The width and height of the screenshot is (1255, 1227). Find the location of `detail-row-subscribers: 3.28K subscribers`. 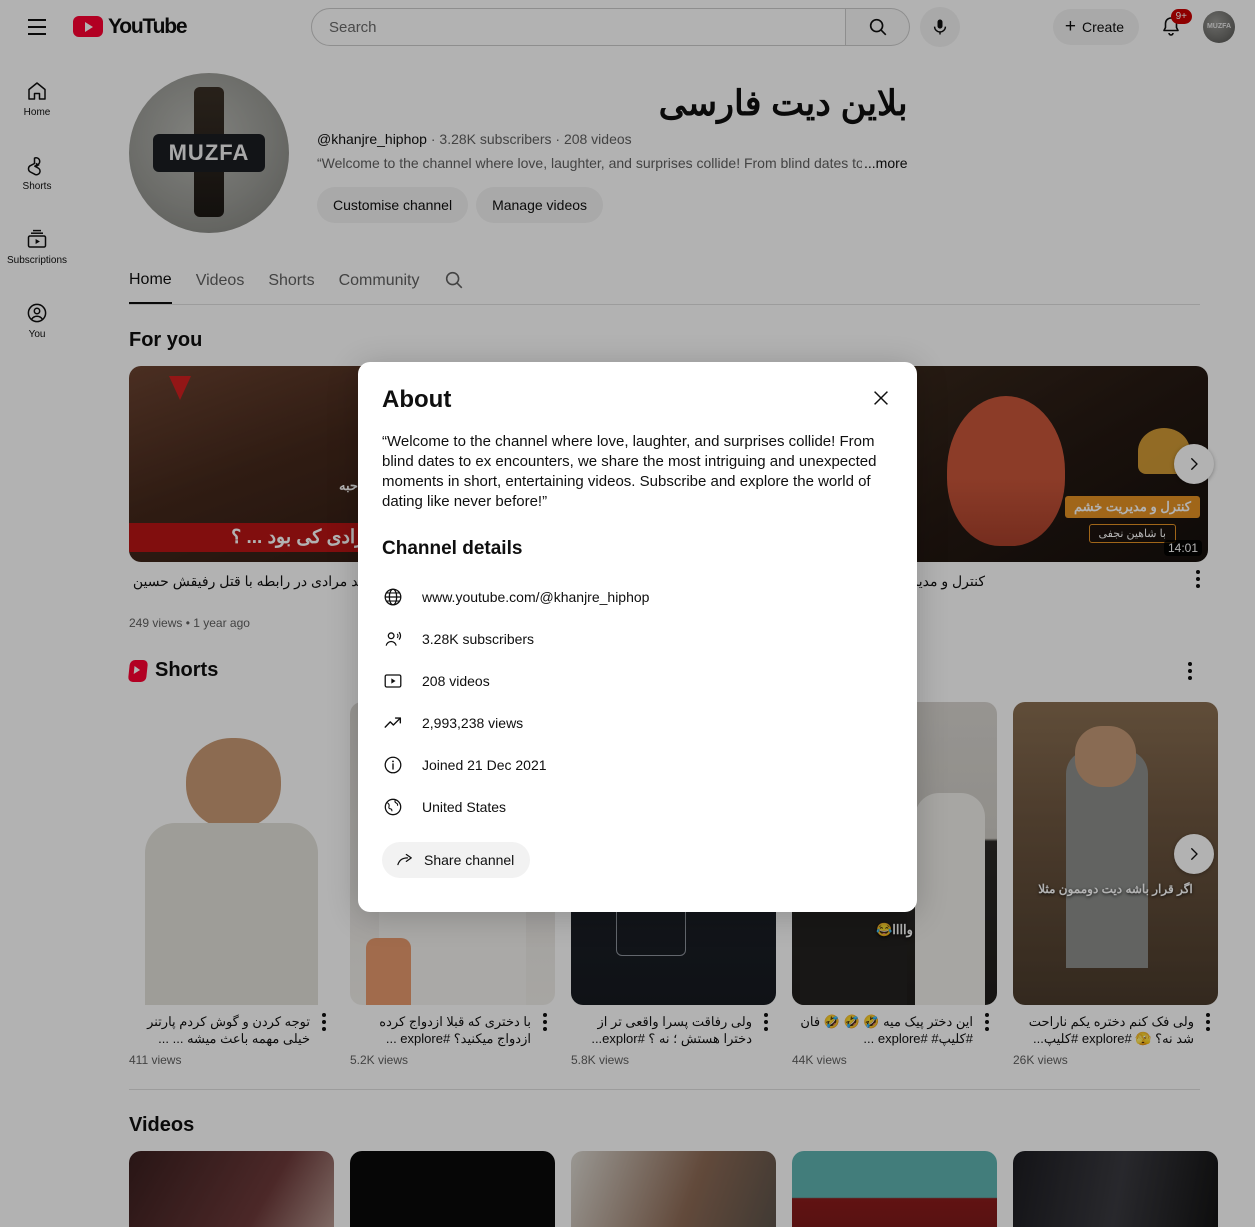

detail-row-subscribers: 3.28K subscribers is located at coordinates (637, 639).